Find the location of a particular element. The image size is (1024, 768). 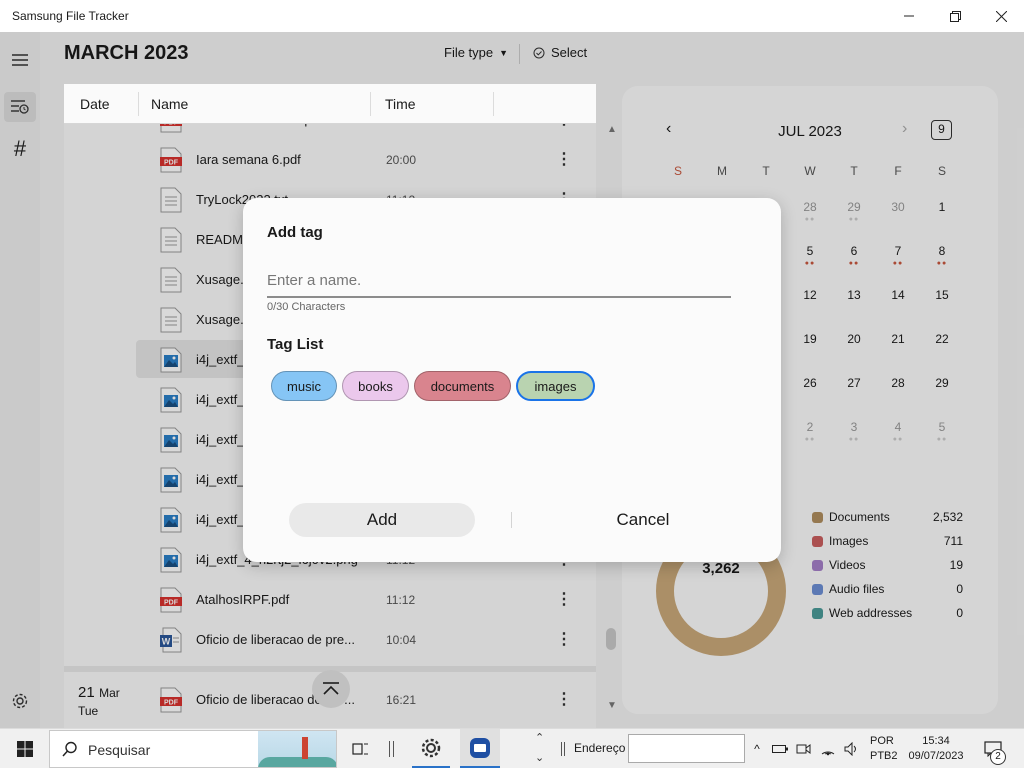

taskbar-divider is located at coordinates (391, 748).